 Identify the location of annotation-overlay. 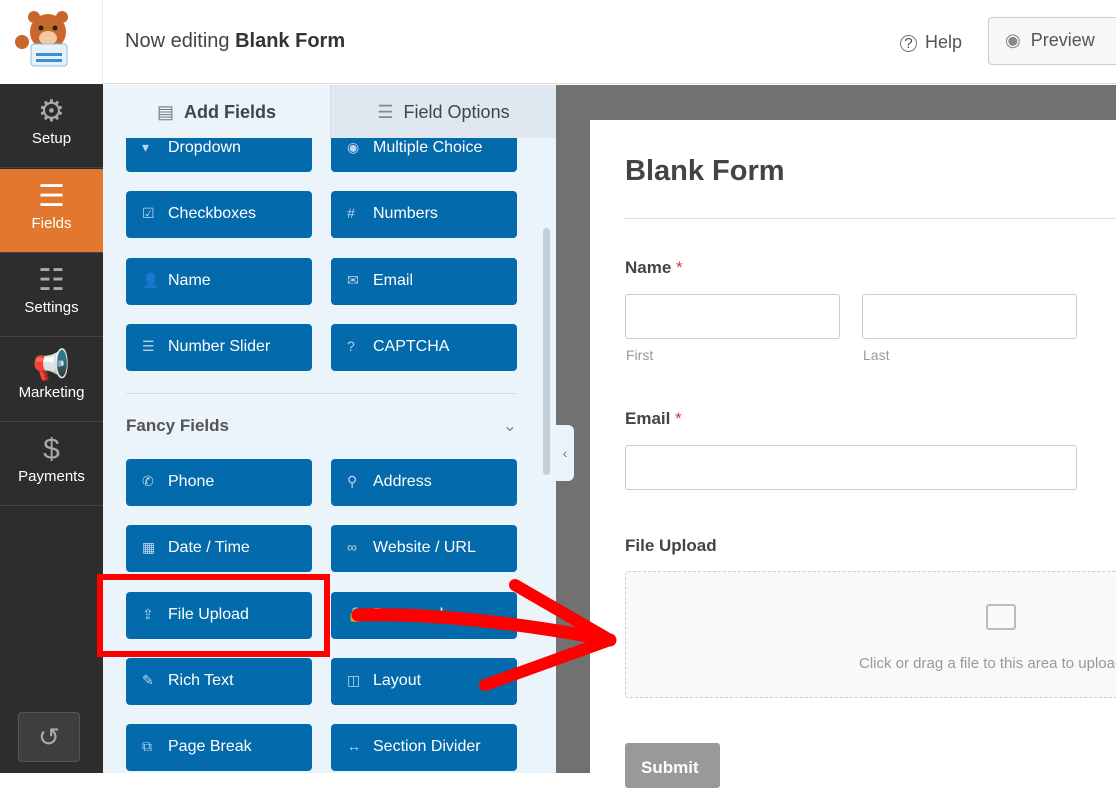
(357, 632).